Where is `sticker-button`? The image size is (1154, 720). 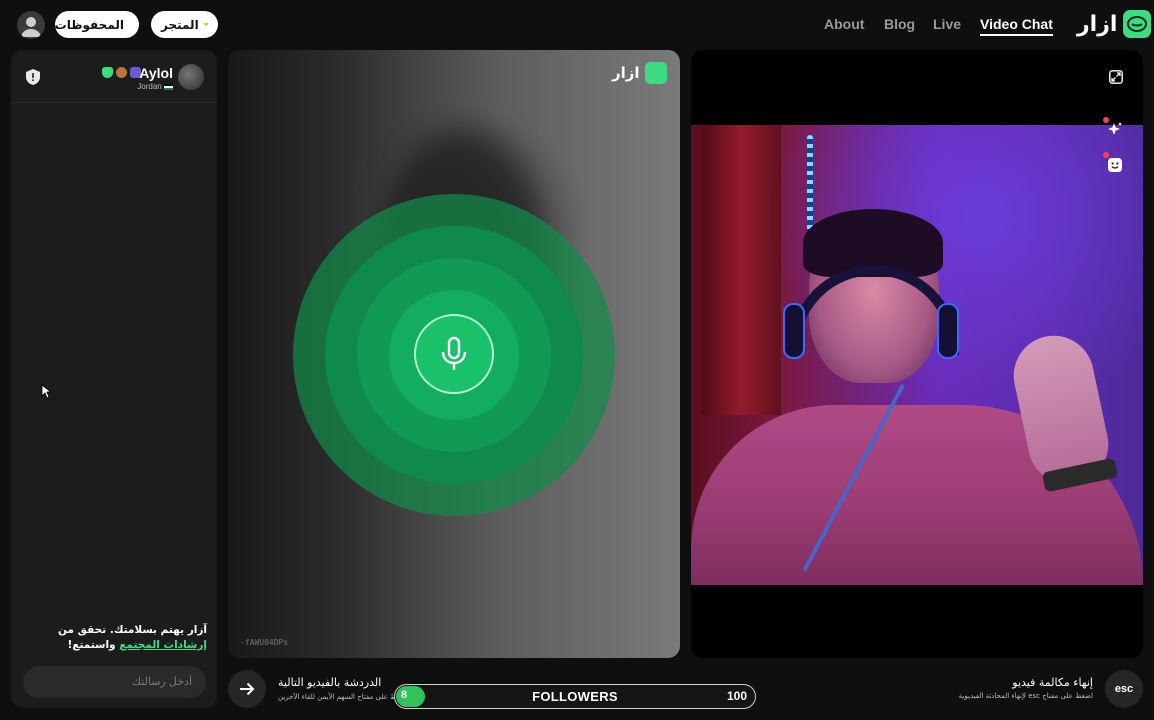
sticker-button is located at coordinates (1115, 165).